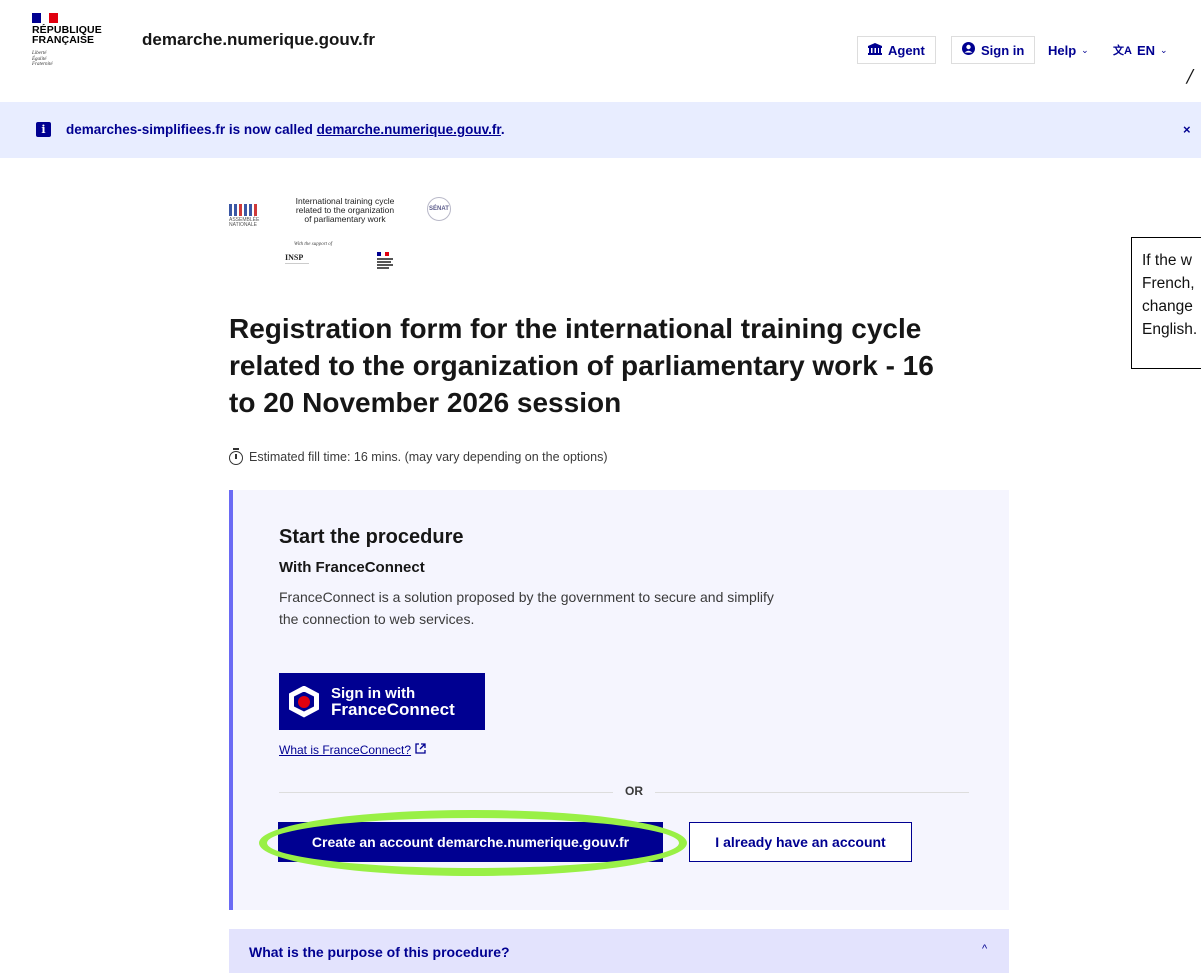 The height and width of the screenshot is (973, 1201). What do you see at coordinates (409, 129) in the screenshot?
I see `notice-link: demarche.numerique.gouv.fr` at bounding box center [409, 129].